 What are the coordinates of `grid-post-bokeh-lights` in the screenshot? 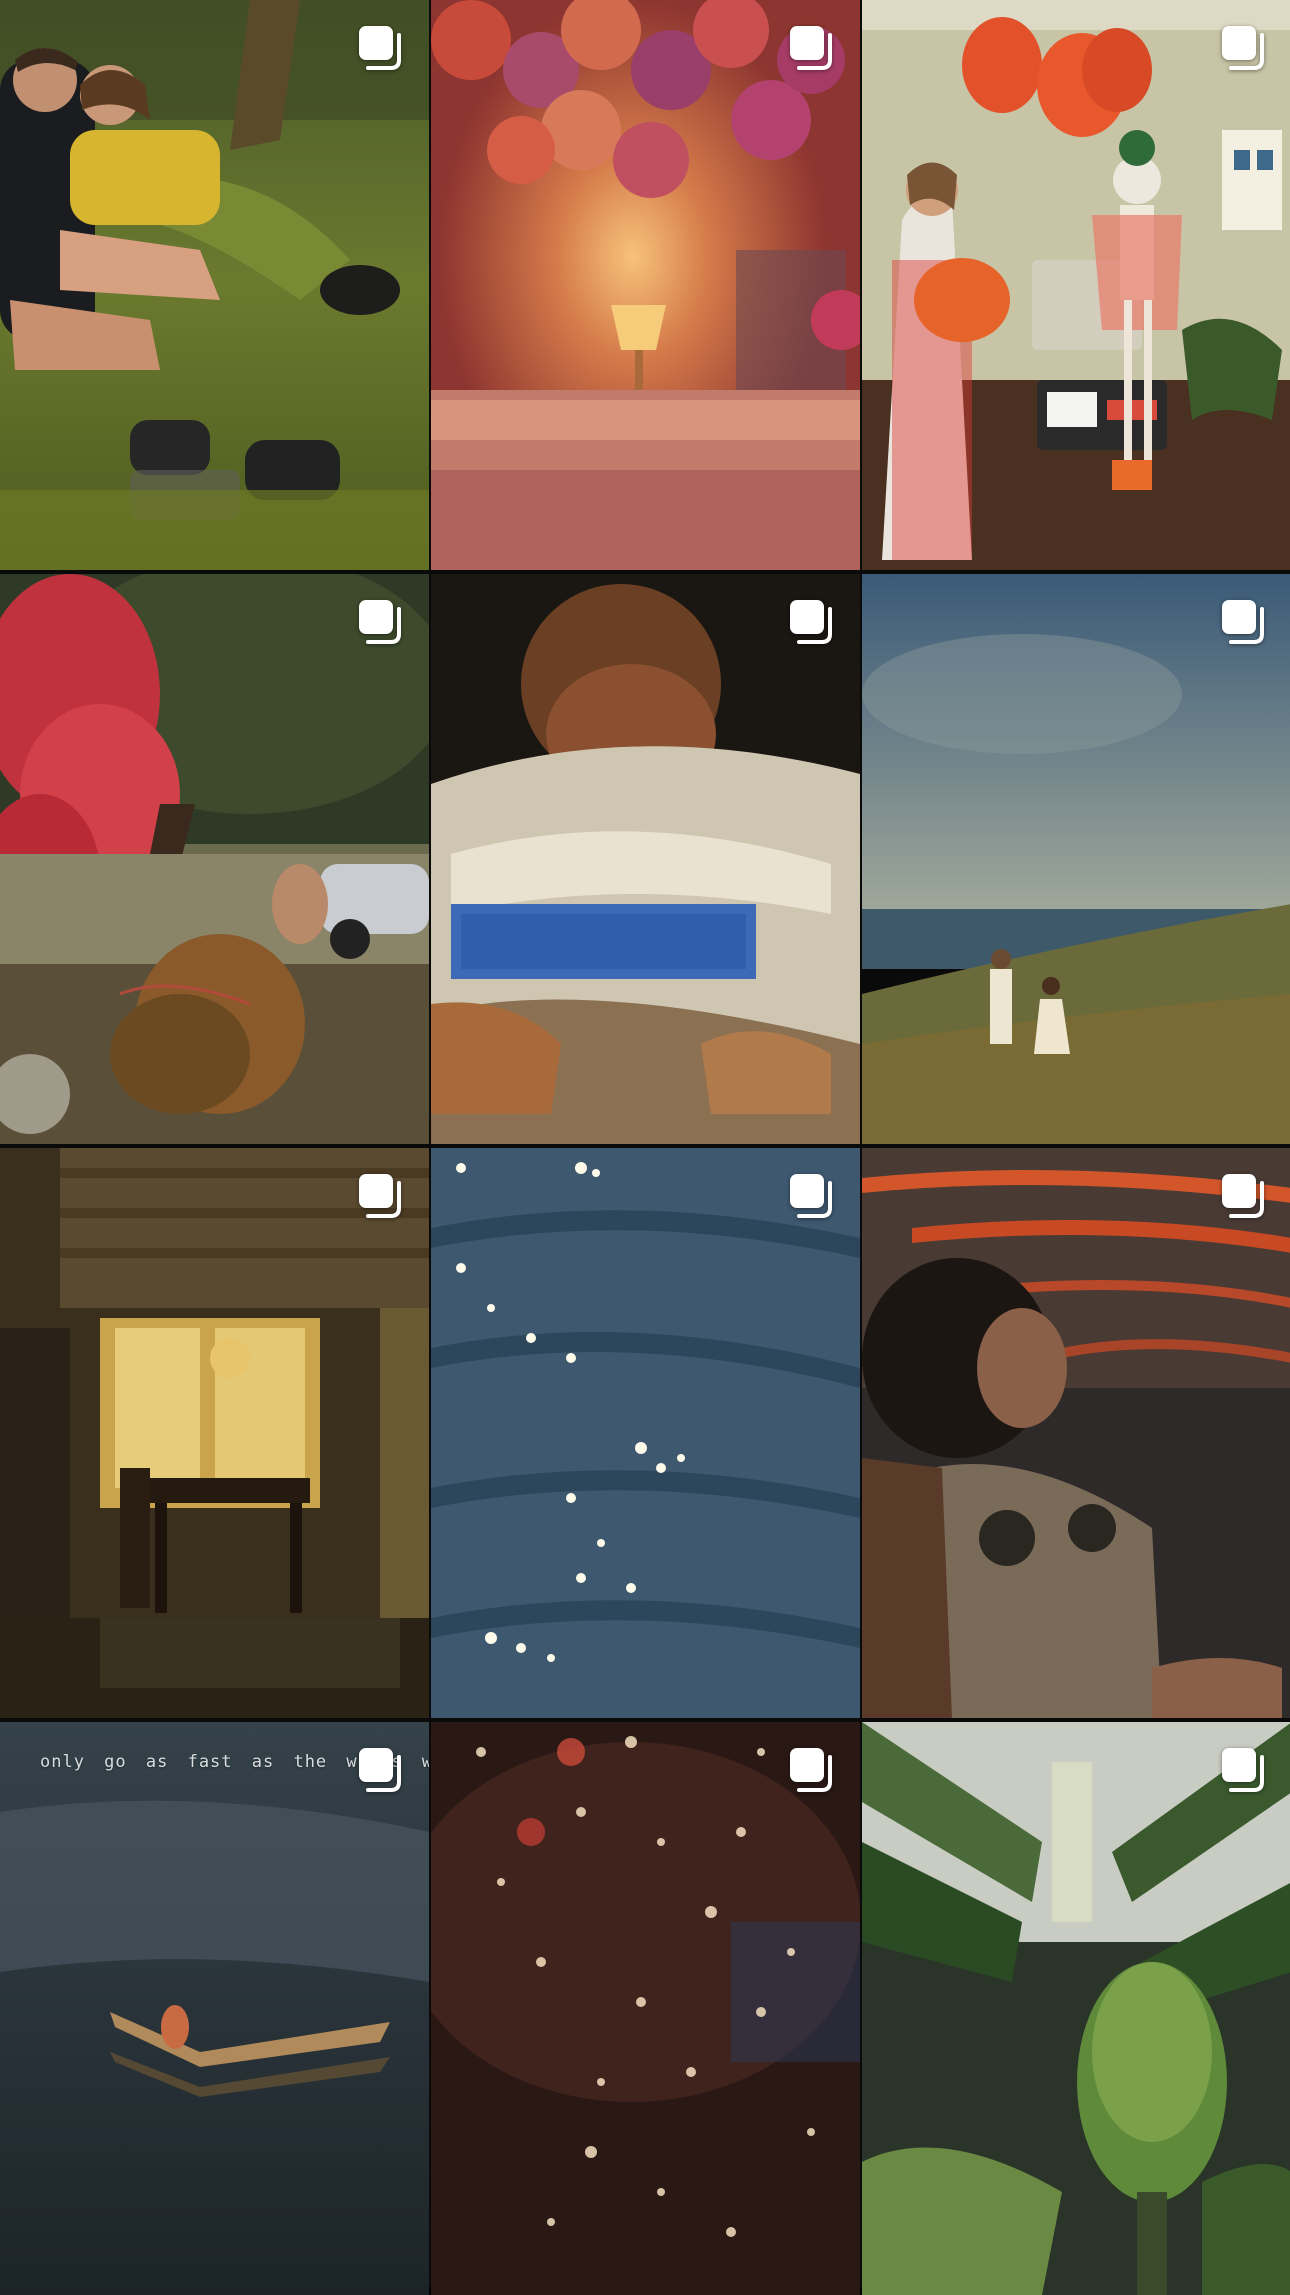 It's located at (645, 2008).